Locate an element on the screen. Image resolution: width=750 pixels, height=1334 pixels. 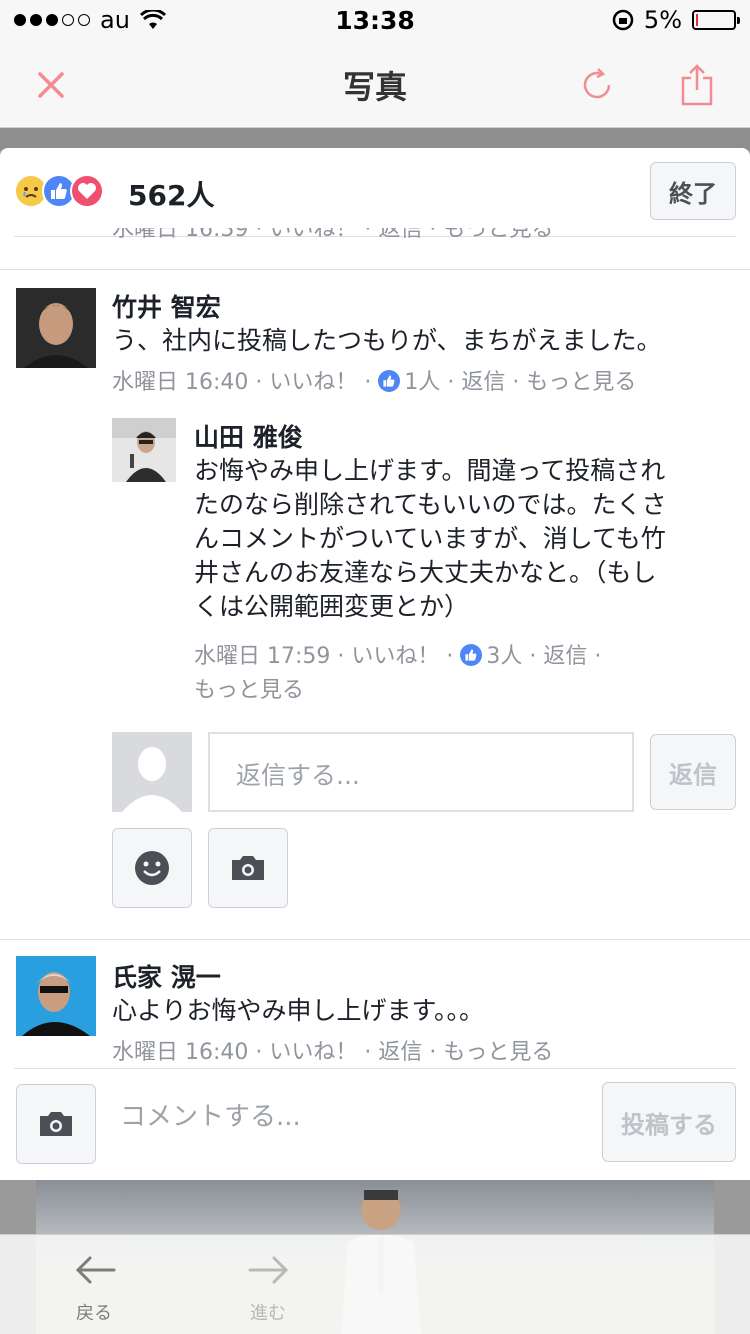
reaction-count: 562人 is located at coordinates (171, 194).